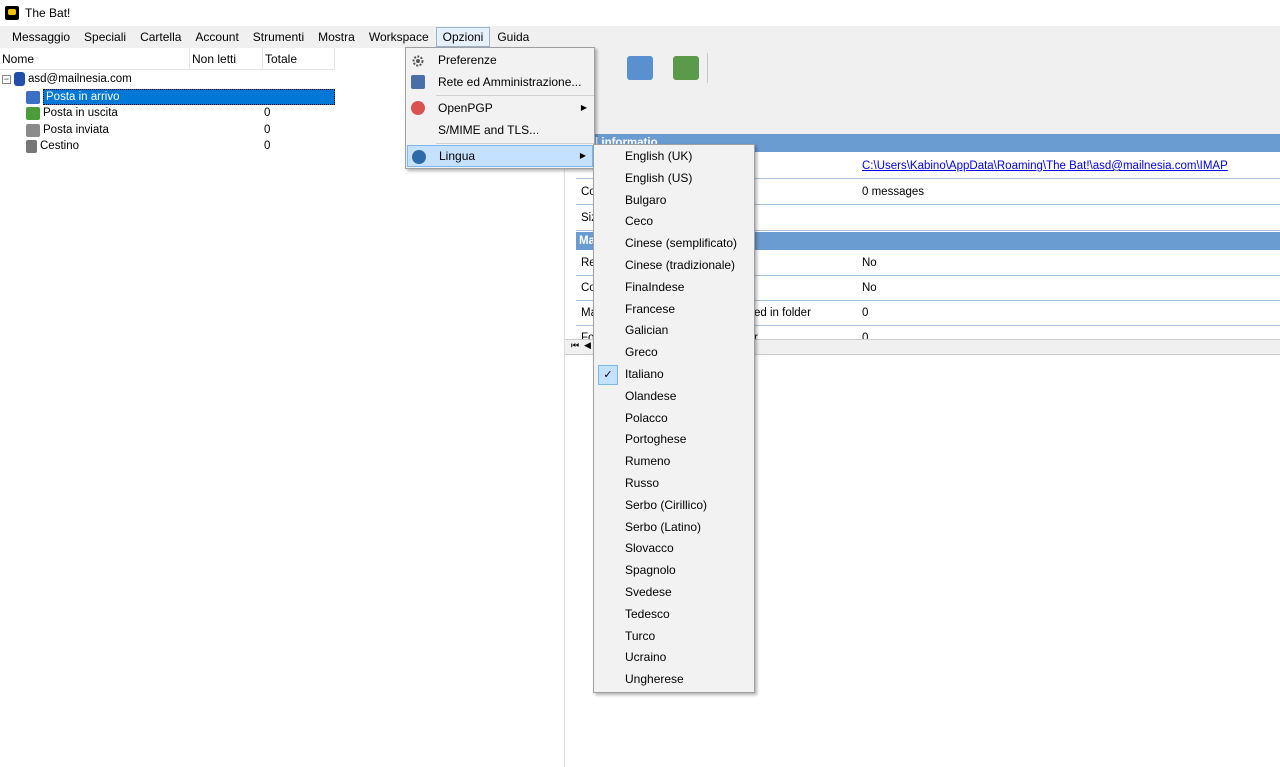 The height and width of the screenshot is (767, 1280). I want to click on folder-total-sent: 0, so click(267, 130).